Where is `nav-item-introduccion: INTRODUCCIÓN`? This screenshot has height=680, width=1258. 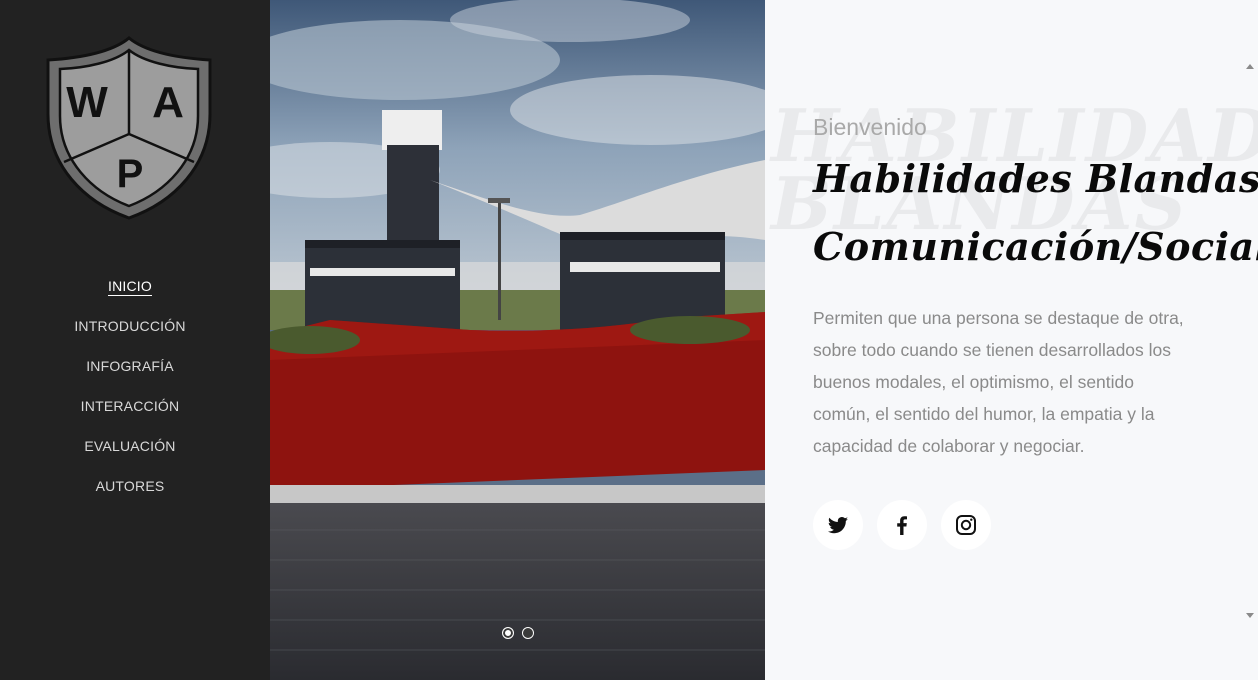 nav-item-introduccion: INTRODUCCIÓN is located at coordinates (130, 330).